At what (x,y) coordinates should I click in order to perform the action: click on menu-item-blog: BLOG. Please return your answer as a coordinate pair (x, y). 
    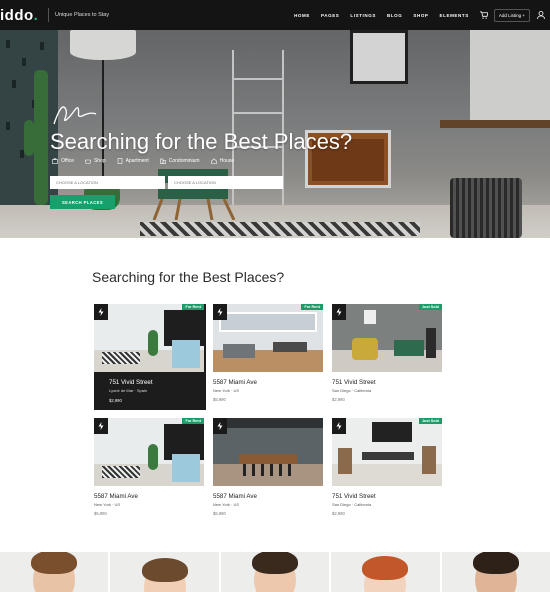
    Looking at the image, I should click on (394, 15).